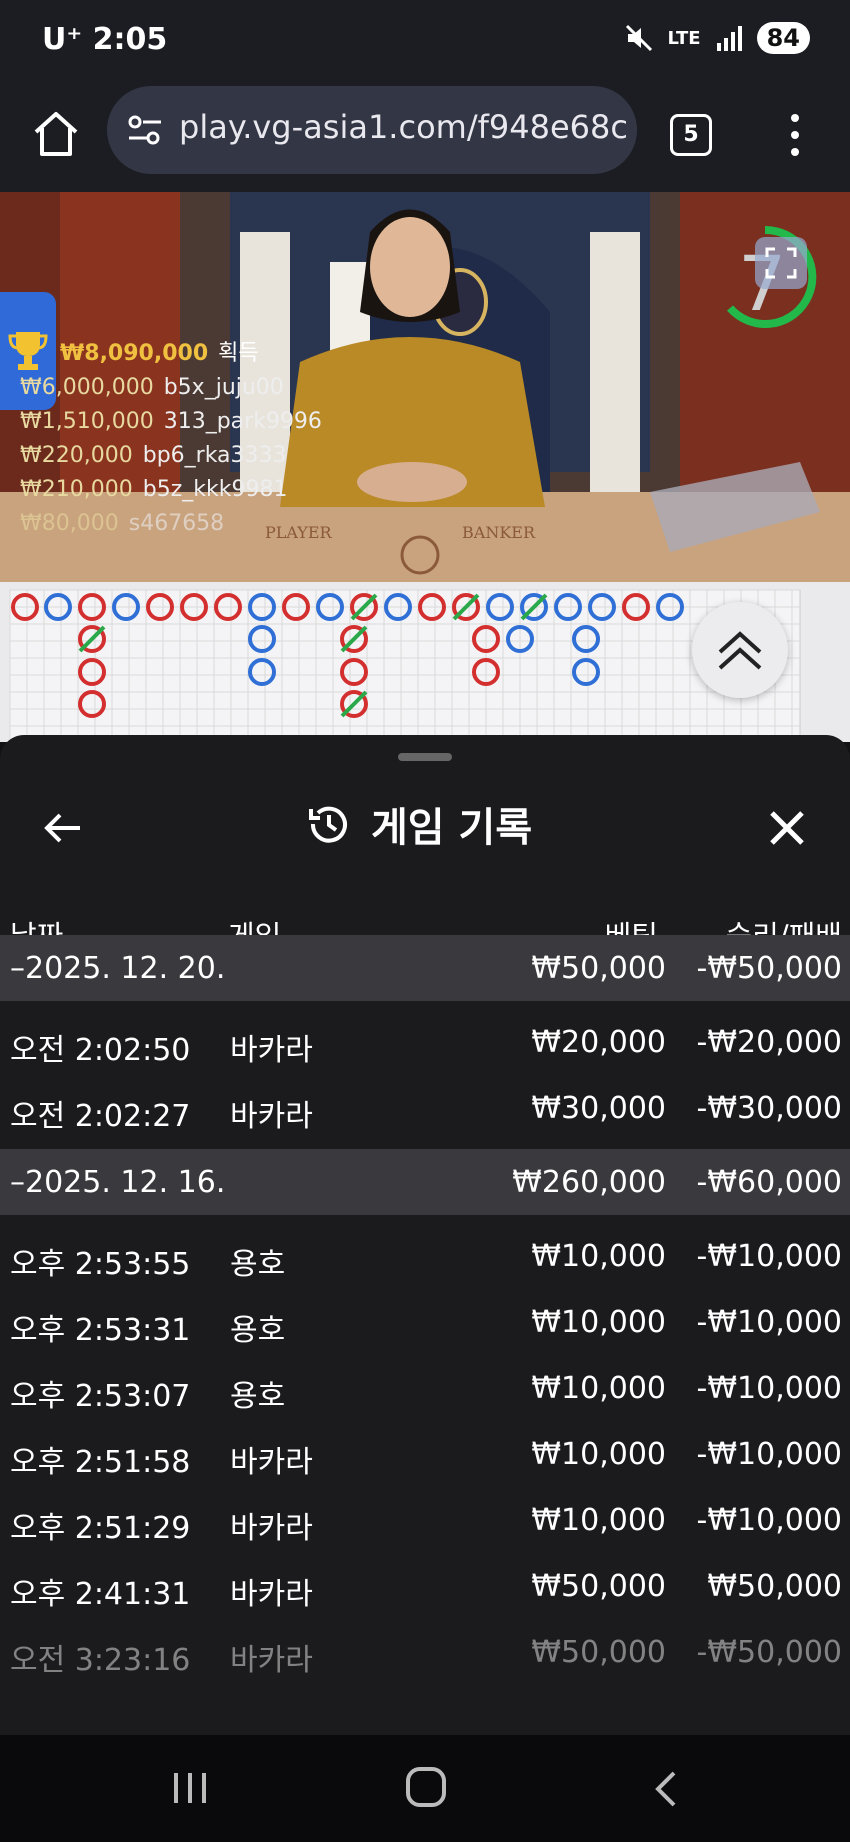  Describe the element at coordinates (153, 455) in the screenshot. I see `winner-row: ₩220,000 bp6_rka3333` at that location.